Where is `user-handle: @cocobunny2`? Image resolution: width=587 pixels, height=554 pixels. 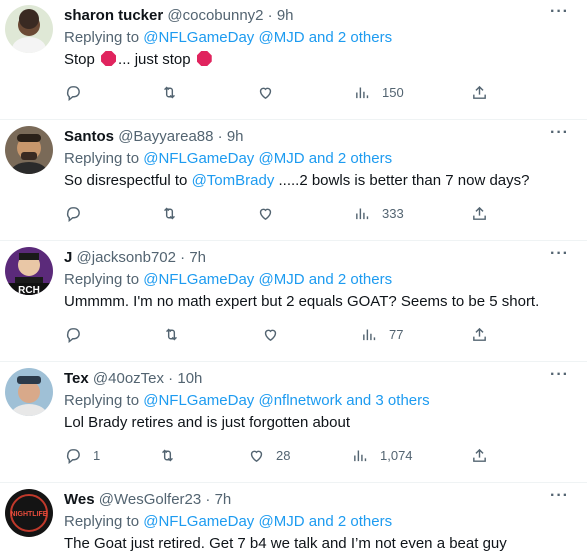
user-handle: @cocobunny2 is located at coordinates (215, 15).